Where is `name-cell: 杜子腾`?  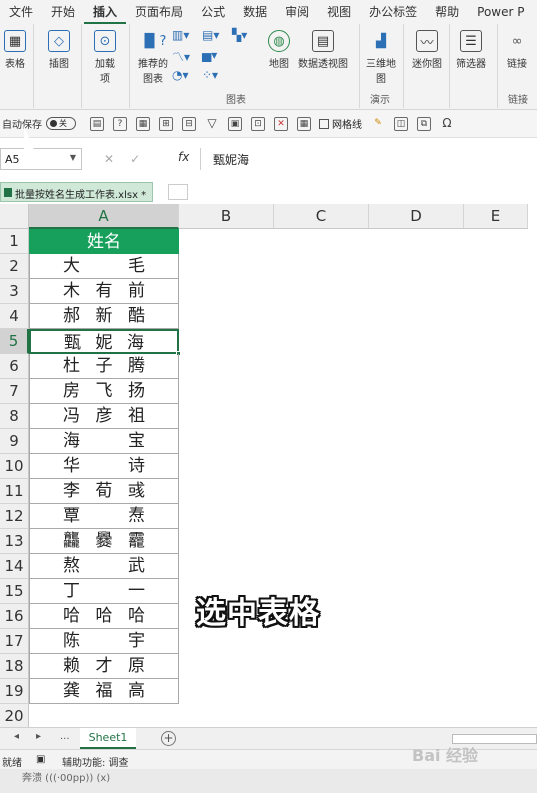
name-cell: 杜子腾 is located at coordinates (104, 366).